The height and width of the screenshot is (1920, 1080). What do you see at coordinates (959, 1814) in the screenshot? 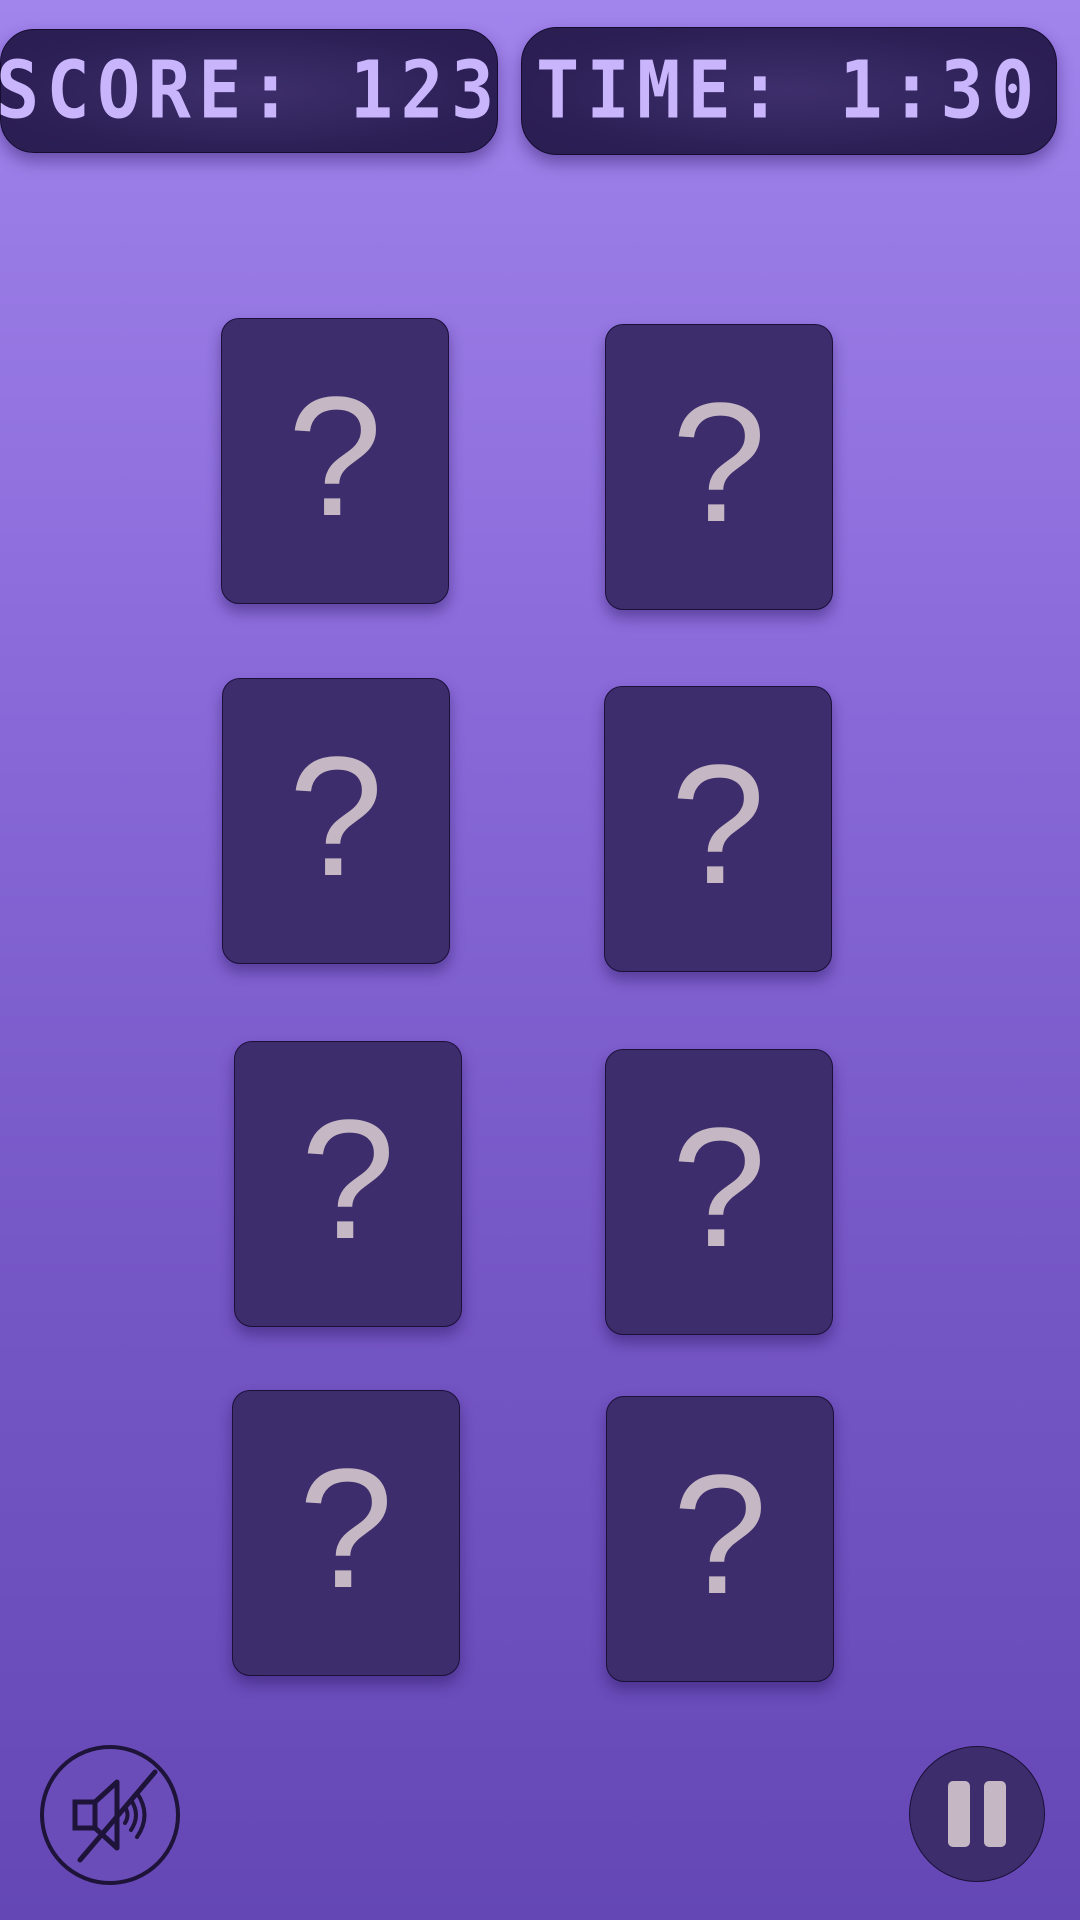
I see `pause-icon` at bounding box center [959, 1814].